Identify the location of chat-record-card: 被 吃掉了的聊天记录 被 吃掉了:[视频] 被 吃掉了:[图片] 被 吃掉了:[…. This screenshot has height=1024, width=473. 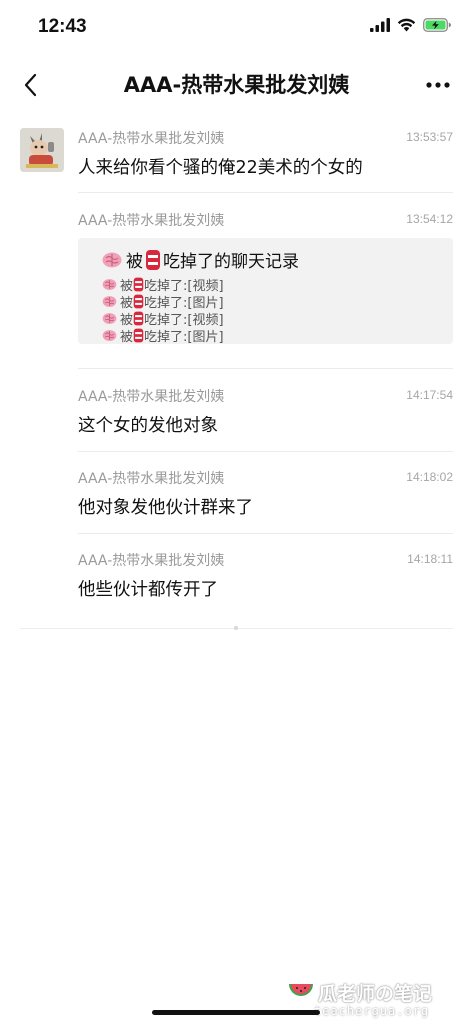
(265, 291).